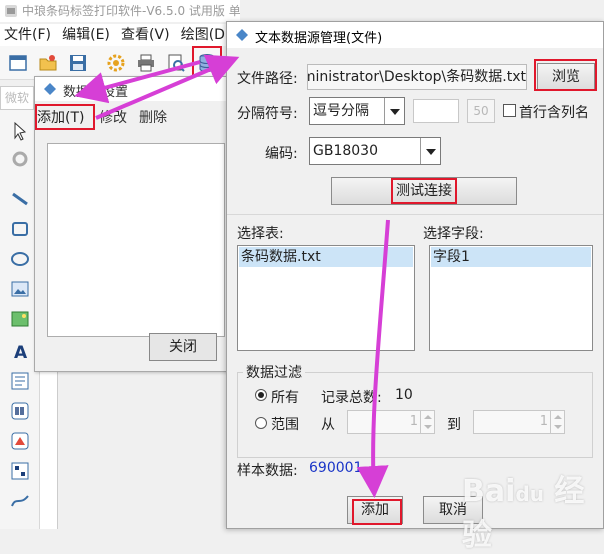 Image resolution: width=604 pixels, height=554 pixels. I want to click on filter-range-radio, so click(261, 423).